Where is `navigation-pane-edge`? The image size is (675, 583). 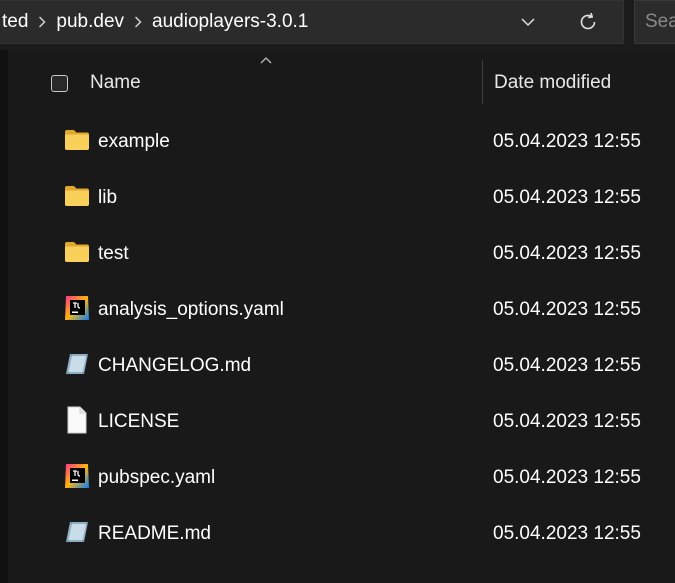 navigation-pane-edge is located at coordinates (4, 316).